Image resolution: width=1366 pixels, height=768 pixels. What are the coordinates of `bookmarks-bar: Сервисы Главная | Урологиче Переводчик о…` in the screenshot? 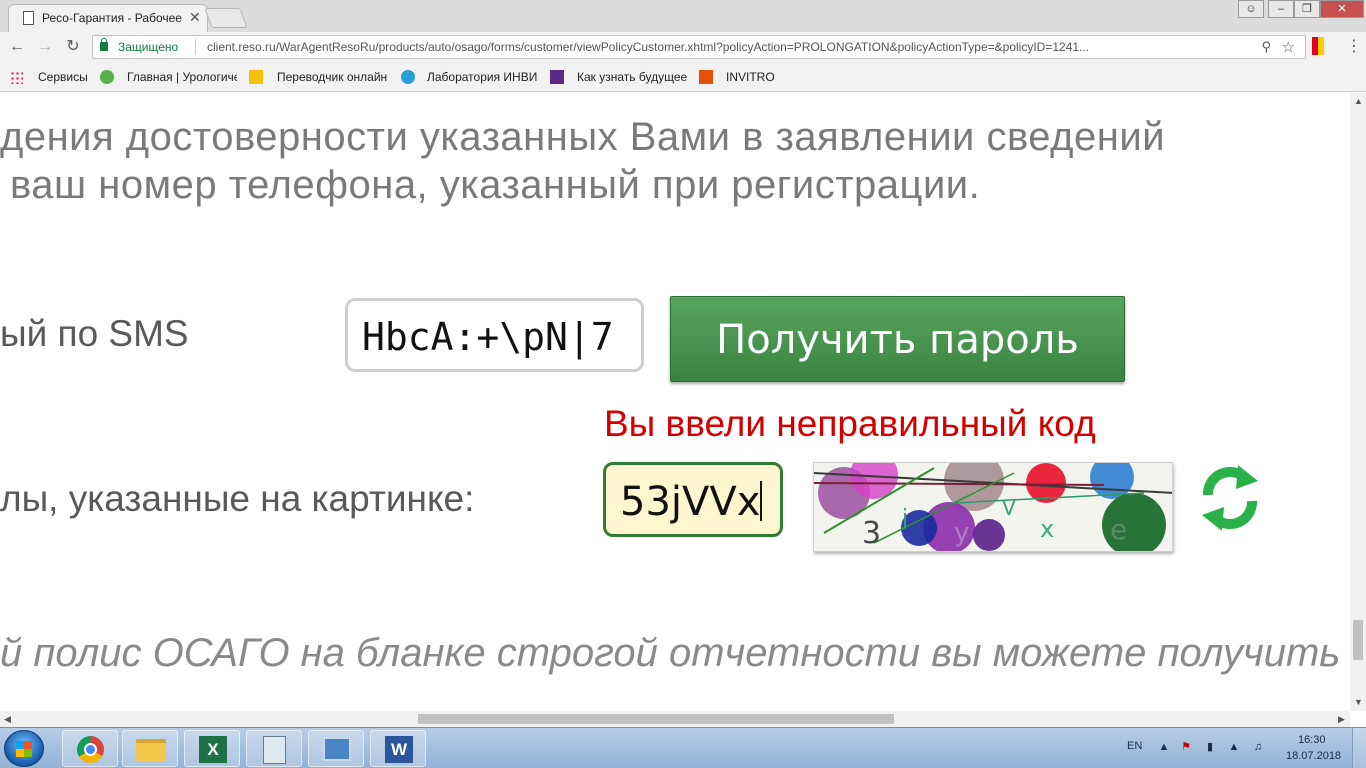 It's located at (683, 77).